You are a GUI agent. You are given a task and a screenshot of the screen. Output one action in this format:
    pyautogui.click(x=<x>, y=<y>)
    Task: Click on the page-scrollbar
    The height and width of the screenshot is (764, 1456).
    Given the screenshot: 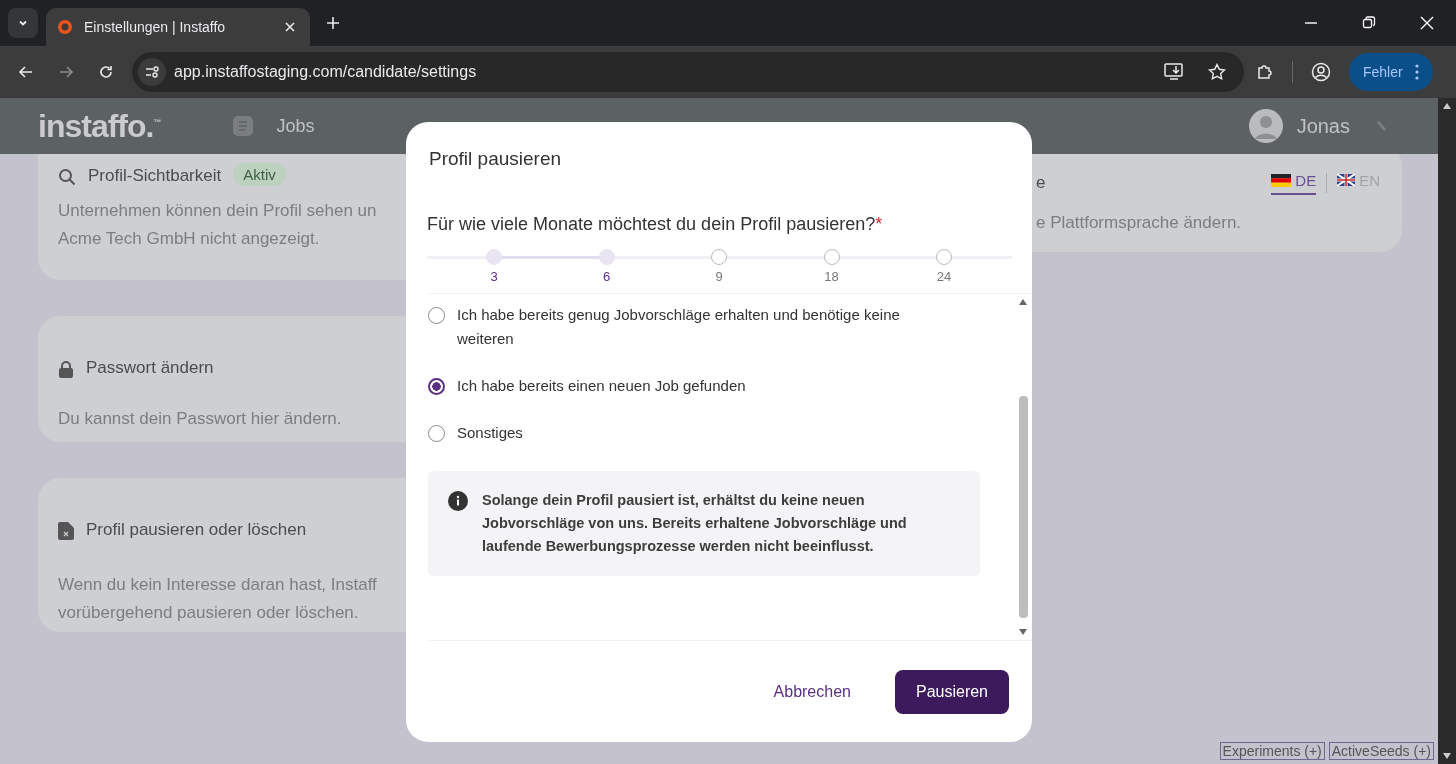 What is the action you would take?
    pyautogui.click(x=1447, y=431)
    